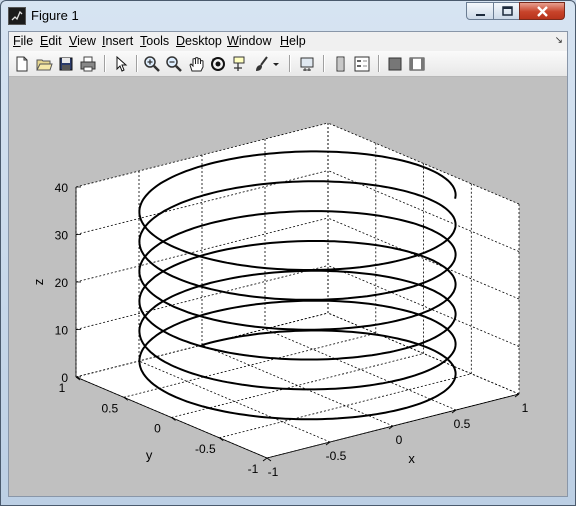 The height and width of the screenshot is (506, 576). I want to click on x-tick-label: 0, so click(399, 440).